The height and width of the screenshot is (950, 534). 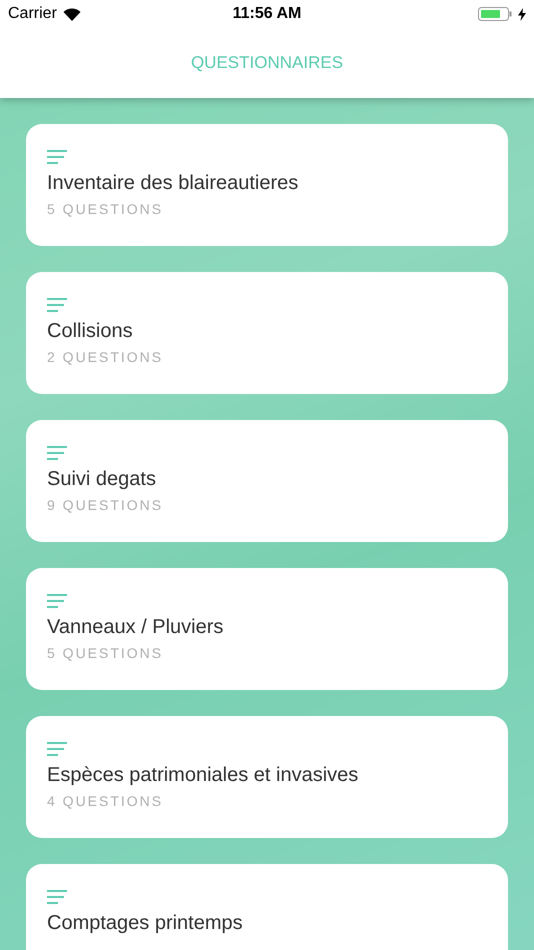 What do you see at coordinates (522, 14) in the screenshot?
I see `charging-icon` at bounding box center [522, 14].